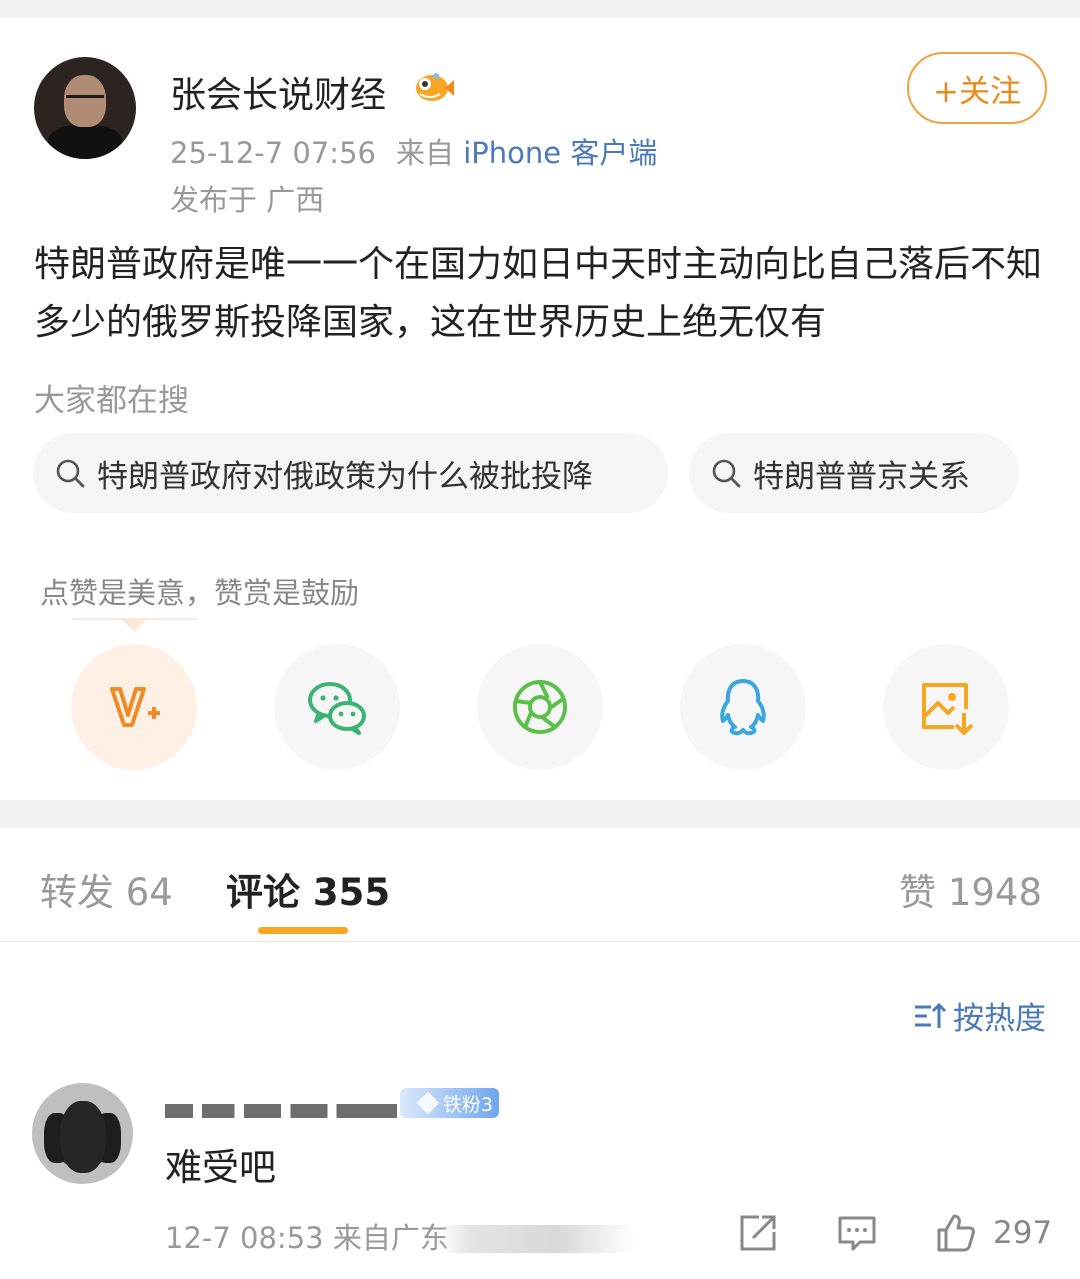 The width and height of the screenshot is (1080, 1279). I want to click on diamond-icon, so click(428, 1103).